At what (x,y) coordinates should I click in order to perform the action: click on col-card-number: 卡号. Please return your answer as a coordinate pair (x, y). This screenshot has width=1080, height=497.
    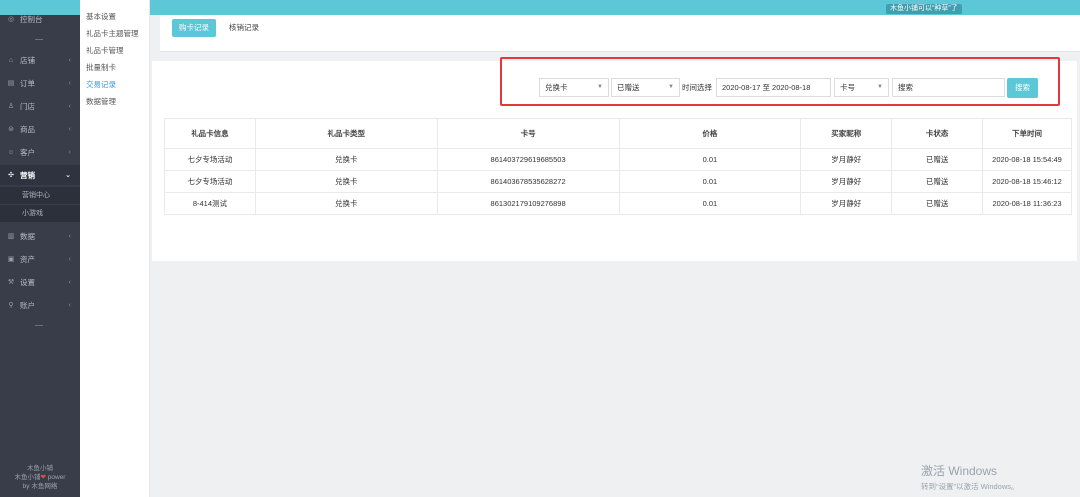
    Looking at the image, I should click on (528, 133).